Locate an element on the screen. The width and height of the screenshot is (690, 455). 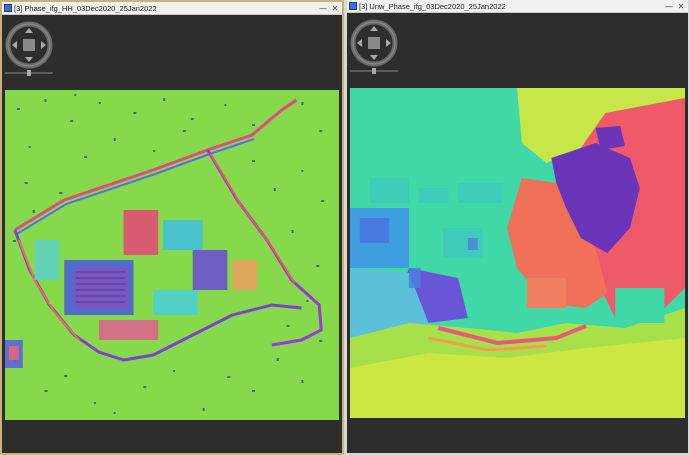
window-titlebar: [3] Phase_ifg_HH_03Dec2020_25Jan2022 — ✕ is located at coordinates (172, 8).